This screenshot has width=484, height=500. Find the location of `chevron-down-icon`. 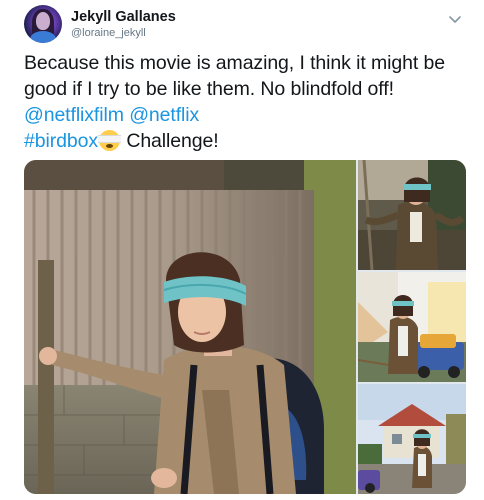

chevron-down-icon is located at coordinates (455, 19).